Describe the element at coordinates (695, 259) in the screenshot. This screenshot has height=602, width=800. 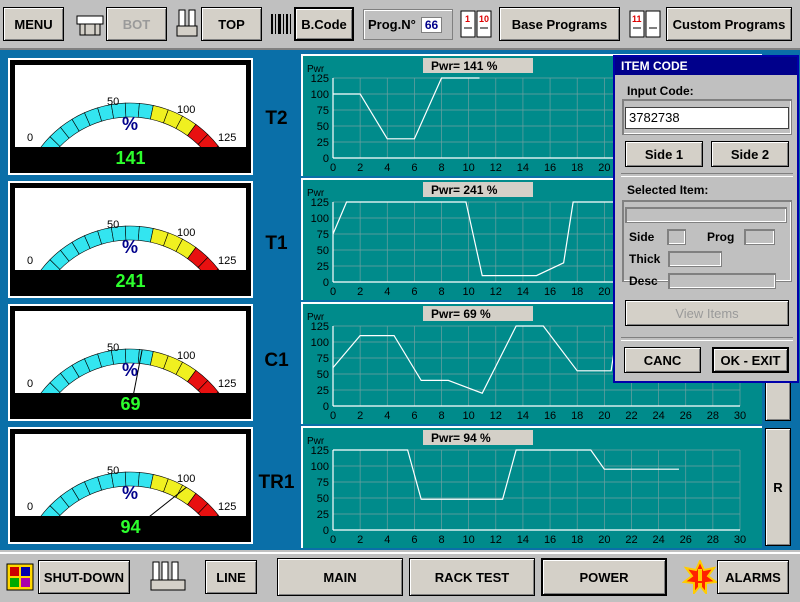
I see `thick-field` at that location.